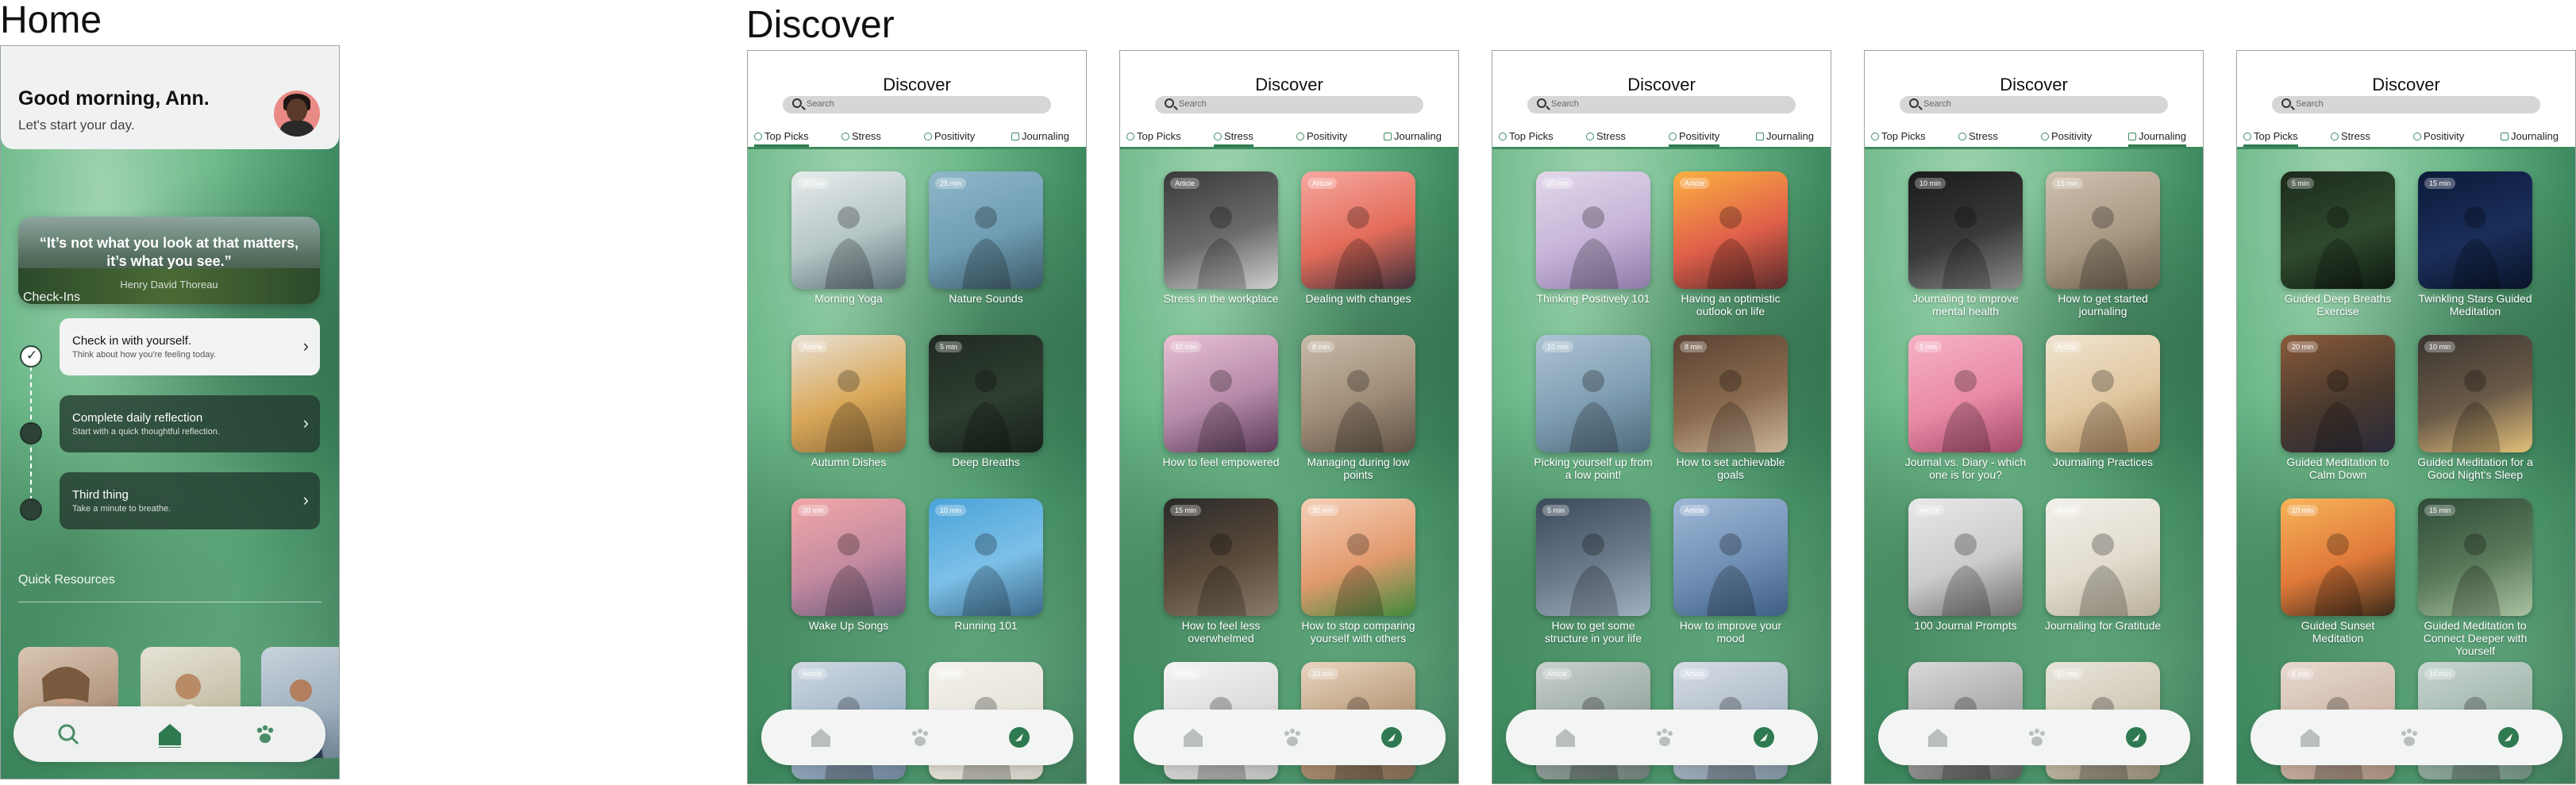  What do you see at coordinates (305, 423) in the screenshot?
I see `chevron-right-icon: ›` at bounding box center [305, 423].